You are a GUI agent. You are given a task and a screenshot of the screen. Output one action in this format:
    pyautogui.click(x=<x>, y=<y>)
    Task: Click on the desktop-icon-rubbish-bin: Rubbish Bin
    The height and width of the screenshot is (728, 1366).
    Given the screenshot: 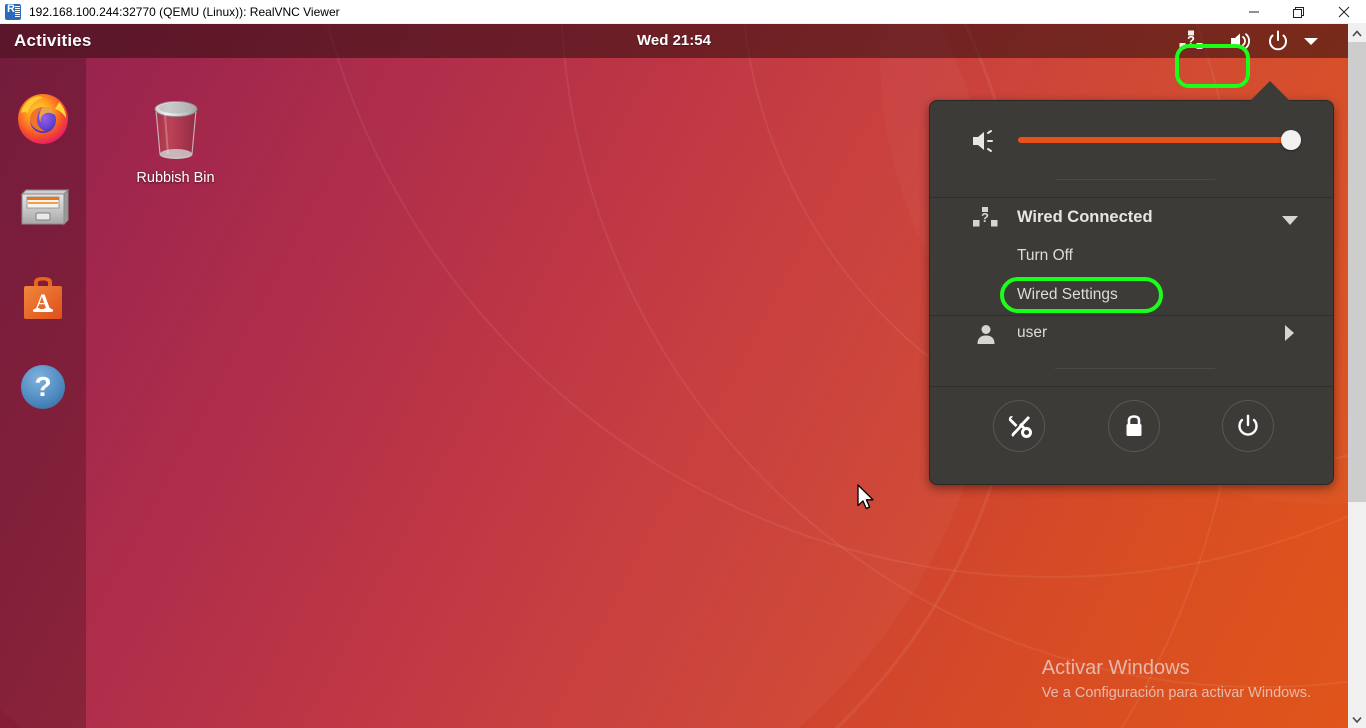 What is the action you would take?
    pyautogui.click(x=175, y=141)
    